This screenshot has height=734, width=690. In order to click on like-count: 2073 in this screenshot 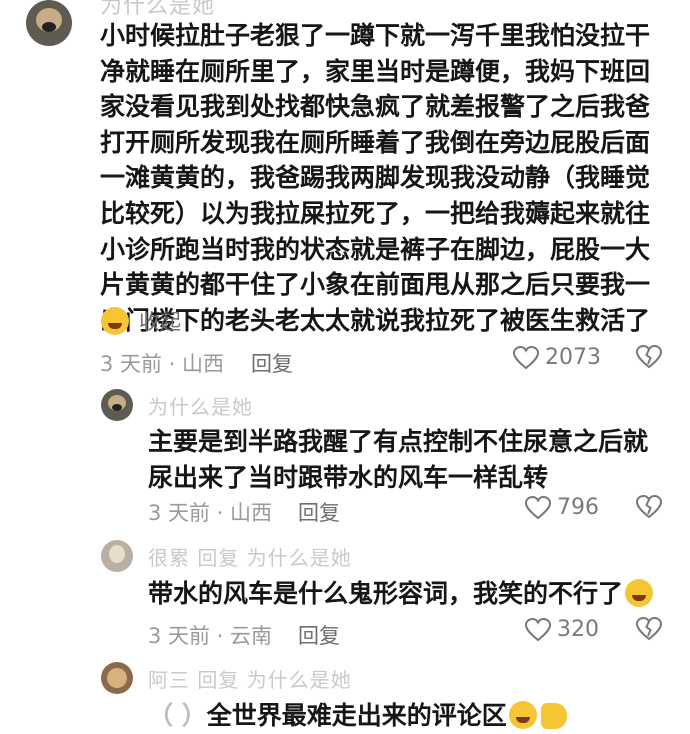, I will do `click(573, 357)`.